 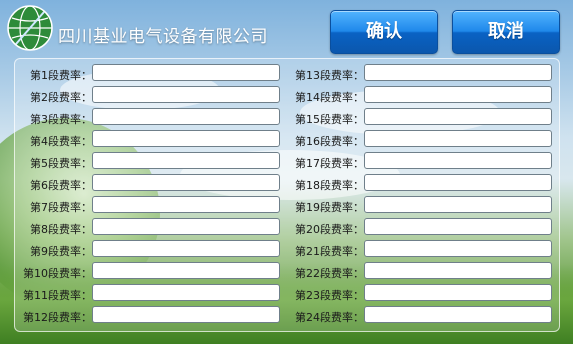 I want to click on rate-row-13: 第13段费率：, so click(x=423, y=74).